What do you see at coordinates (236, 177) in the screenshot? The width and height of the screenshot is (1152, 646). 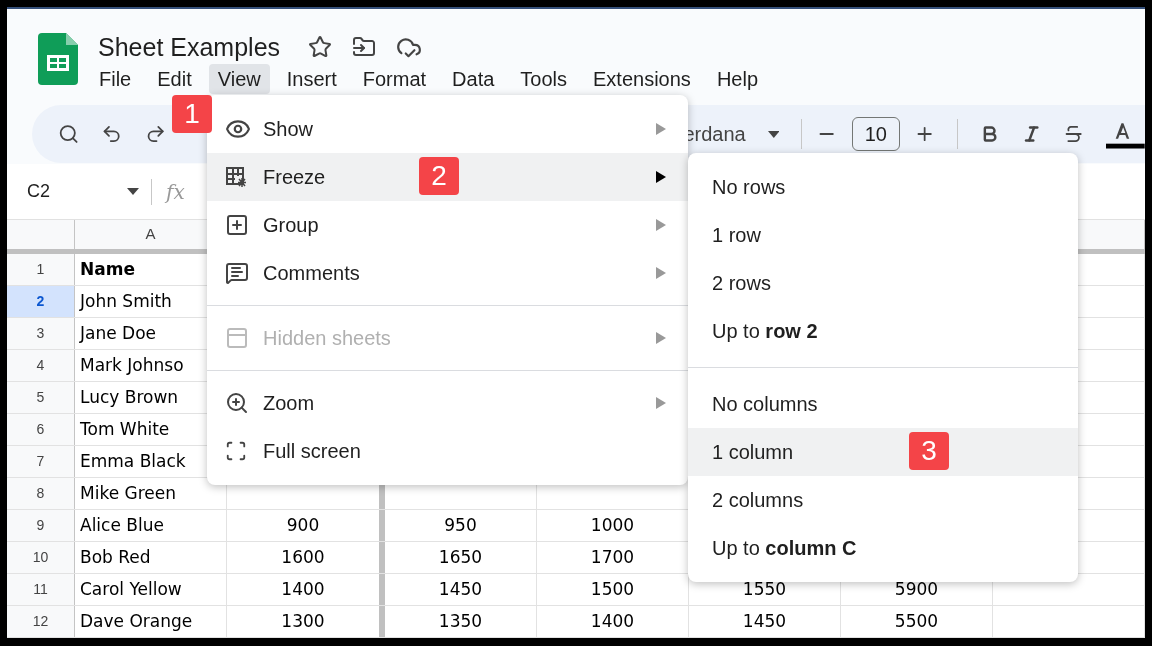 I see `grid-icon` at bounding box center [236, 177].